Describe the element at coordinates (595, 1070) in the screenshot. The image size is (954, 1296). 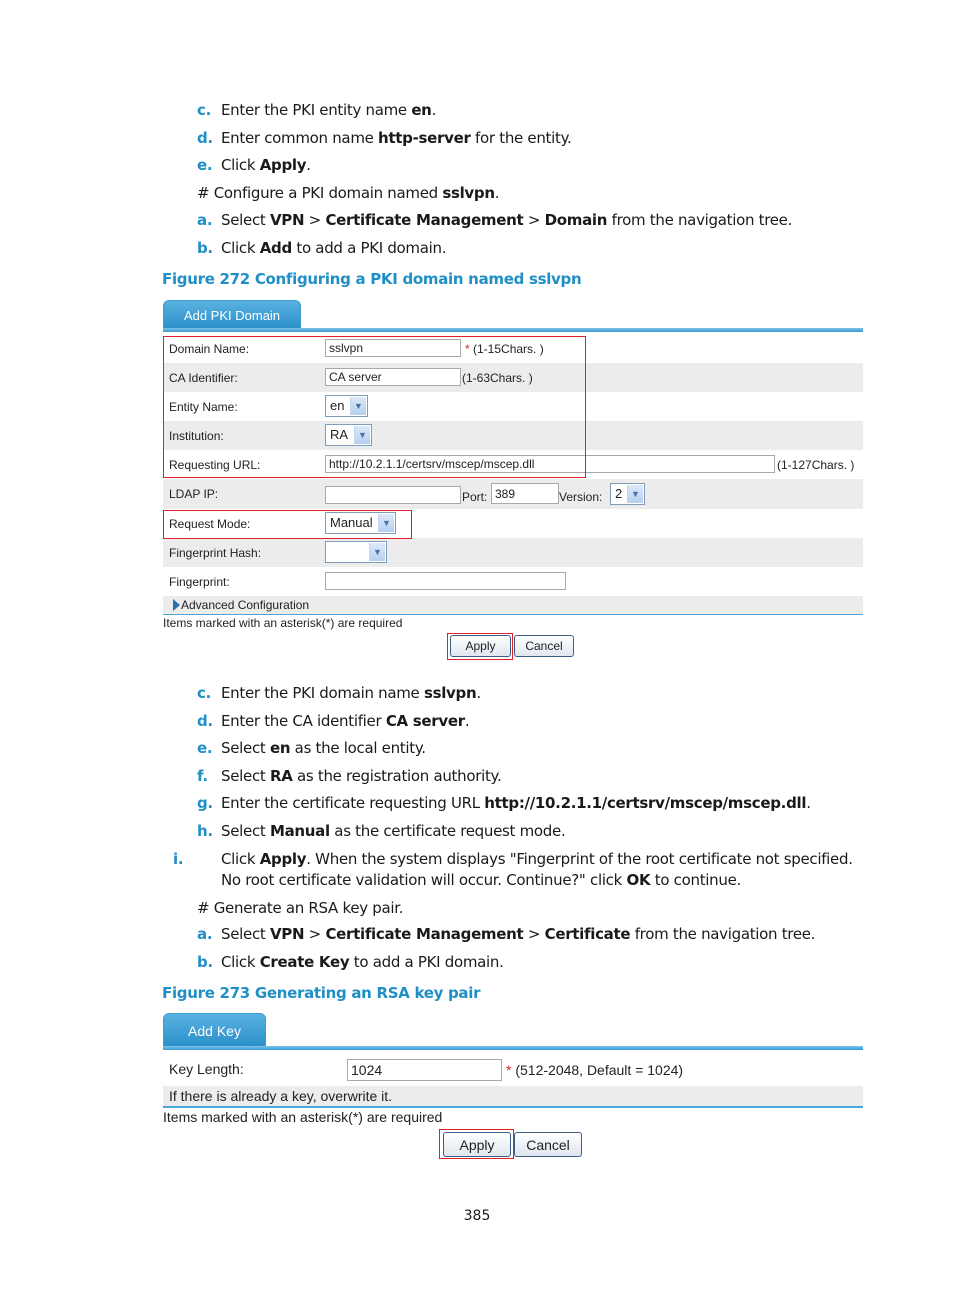
I see `key-length-hint: * (512-2048, Default = 1024)` at that location.